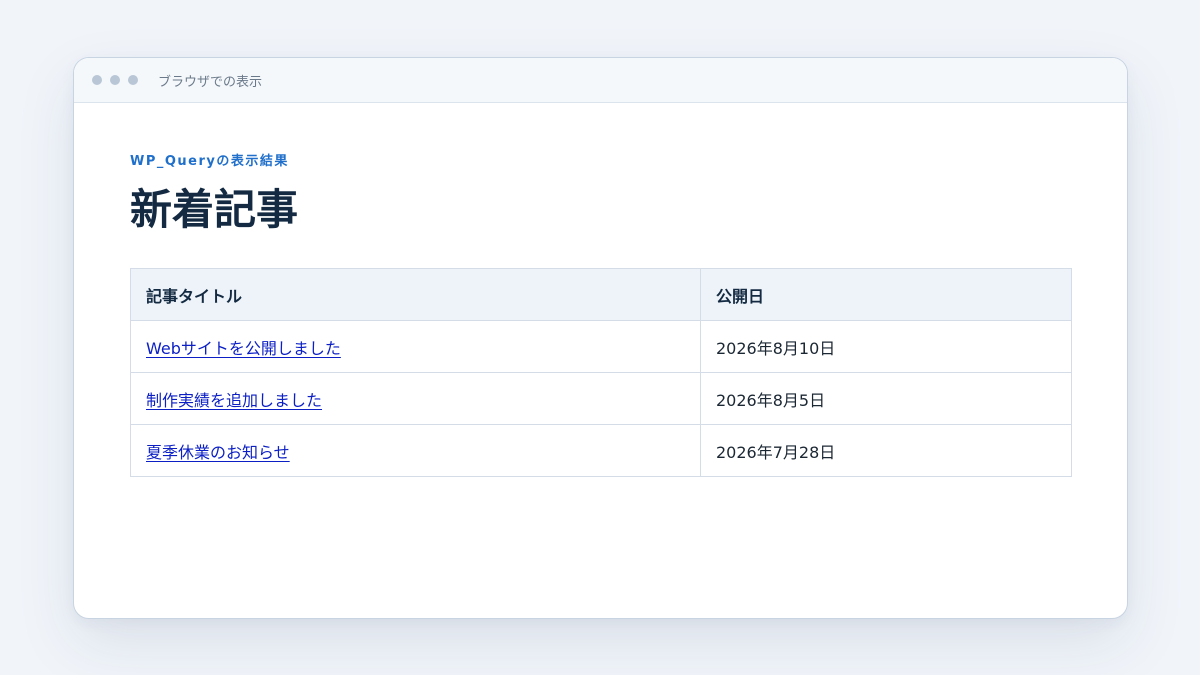 The width and height of the screenshot is (1200, 675). What do you see at coordinates (886, 450) in the screenshot?
I see `post-date-cell: 2026年7月28日` at bounding box center [886, 450].